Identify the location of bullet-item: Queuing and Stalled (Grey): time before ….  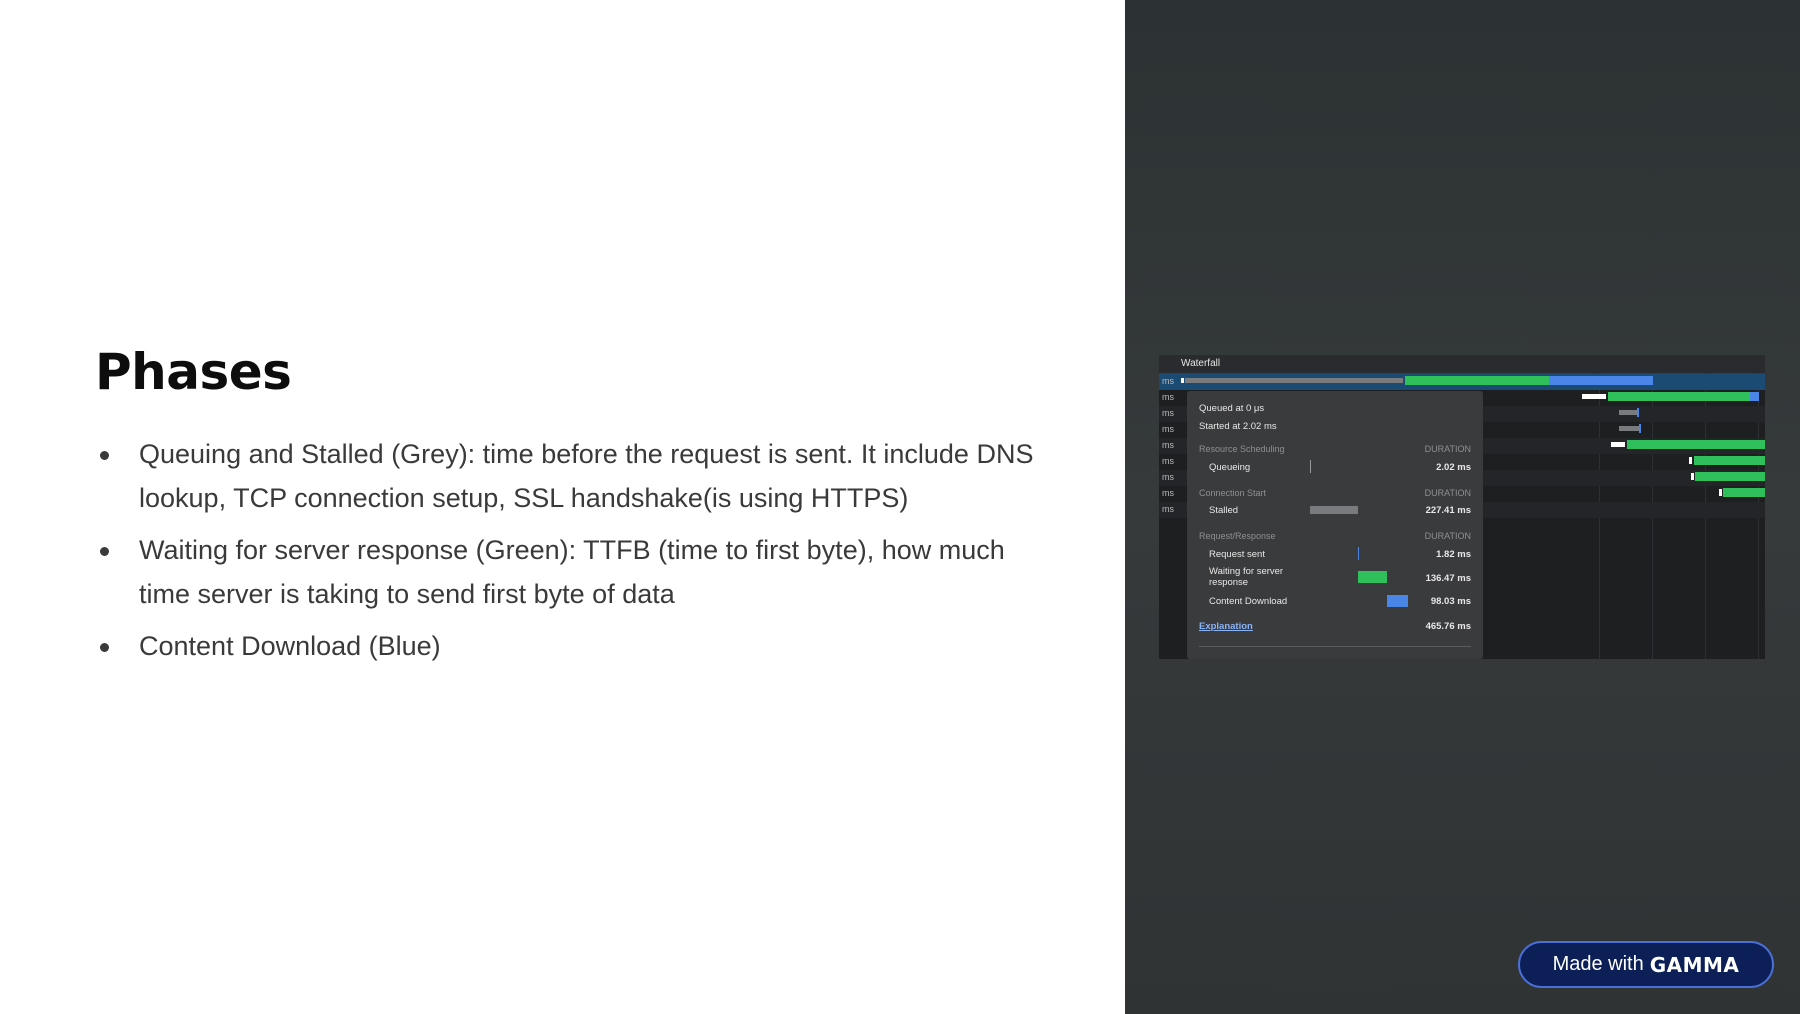
(575, 476).